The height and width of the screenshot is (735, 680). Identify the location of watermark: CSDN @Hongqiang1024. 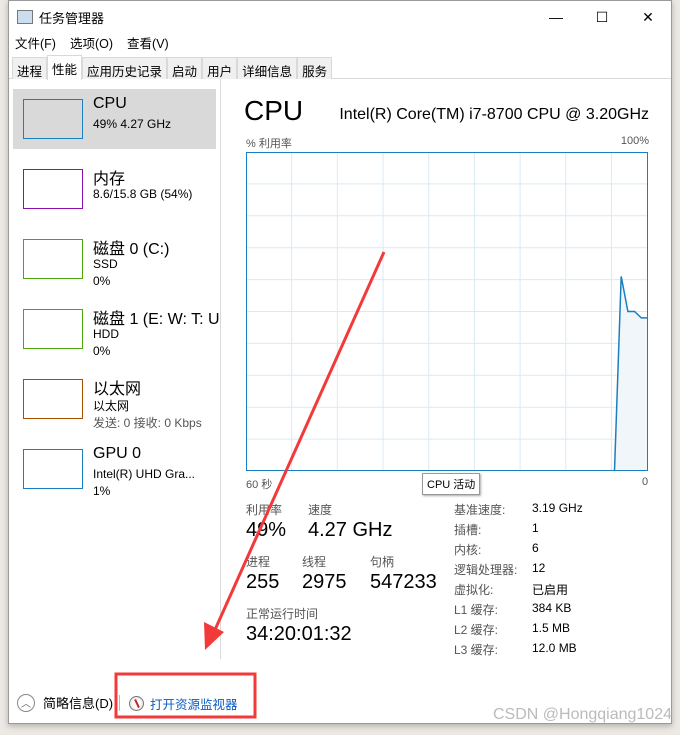
(582, 714).